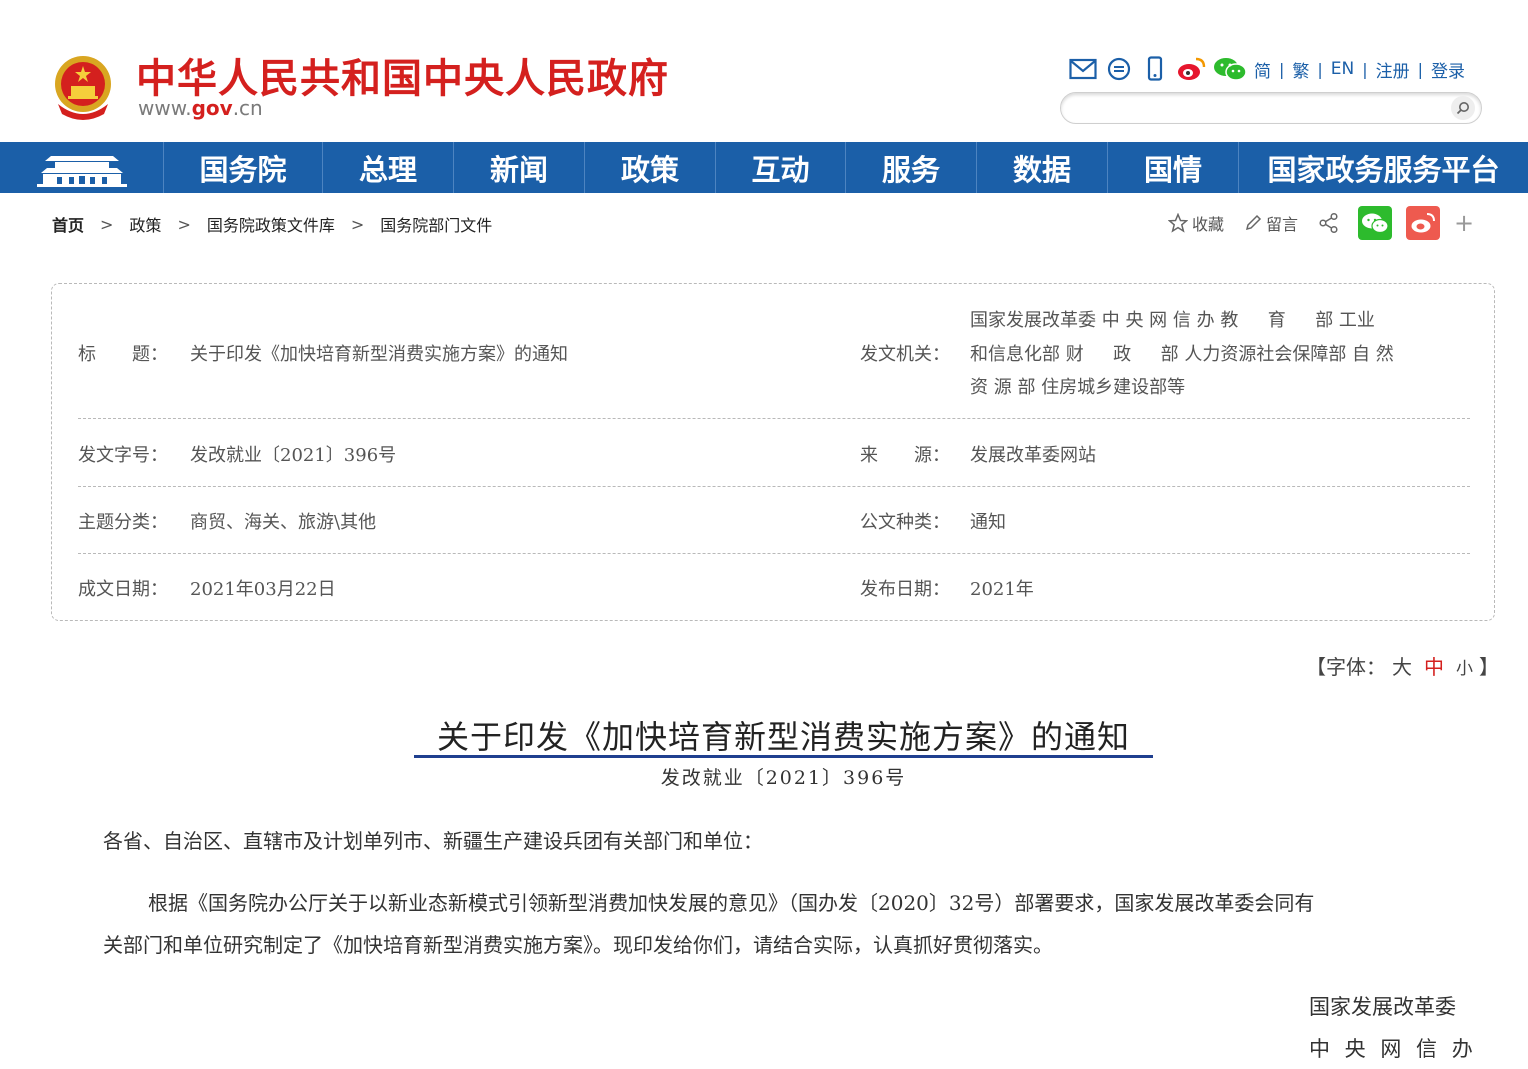 The height and width of the screenshot is (1069, 1528). Describe the element at coordinates (1382, 1007) in the screenshot. I see `signature-line: 国家发展改革委` at that location.